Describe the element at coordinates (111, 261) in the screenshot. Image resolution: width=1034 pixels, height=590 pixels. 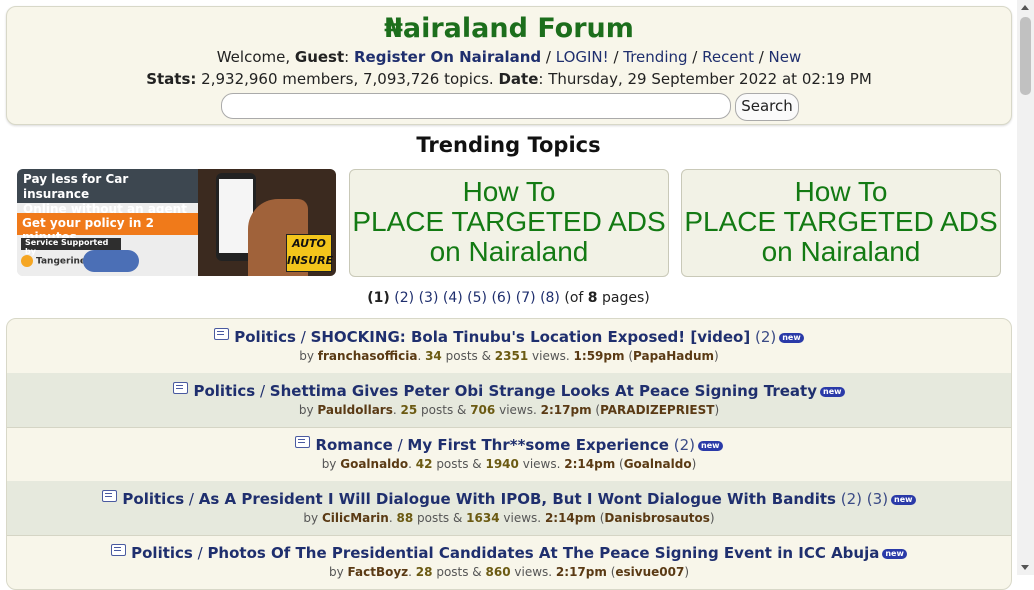
I see `seal-logo-icon` at that location.